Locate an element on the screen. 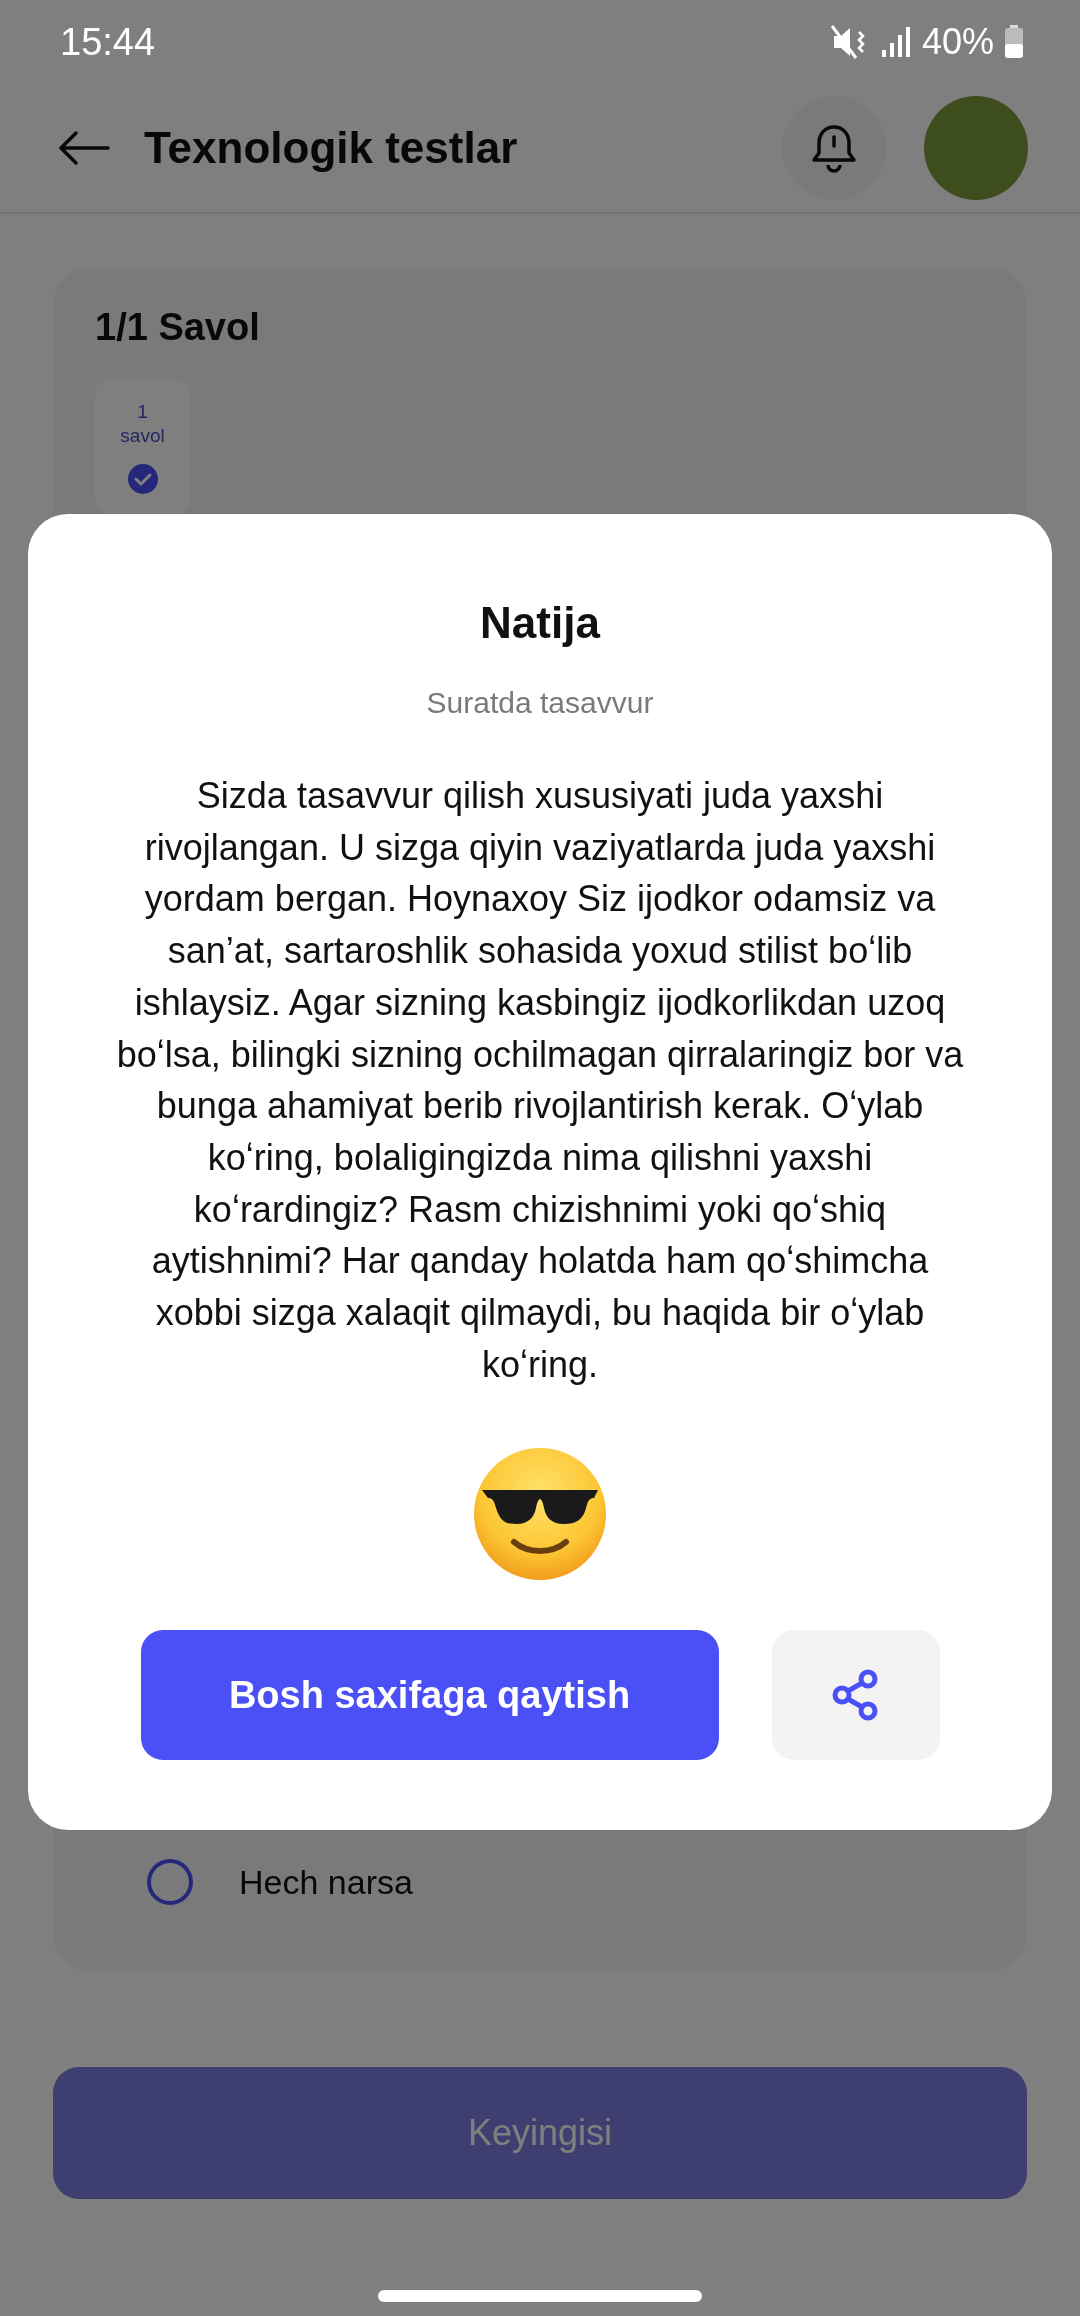 The width and height of the screenshot is (1080, 2316). sunglasses-face-icon is located at coordinates (540, 1514).